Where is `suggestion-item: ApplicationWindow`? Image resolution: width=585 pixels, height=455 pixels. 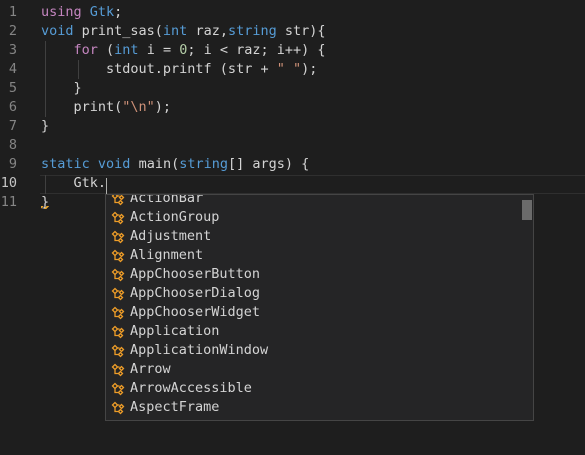 suggestion-item: ApplicationWindow is located at coordinates (319, 350).